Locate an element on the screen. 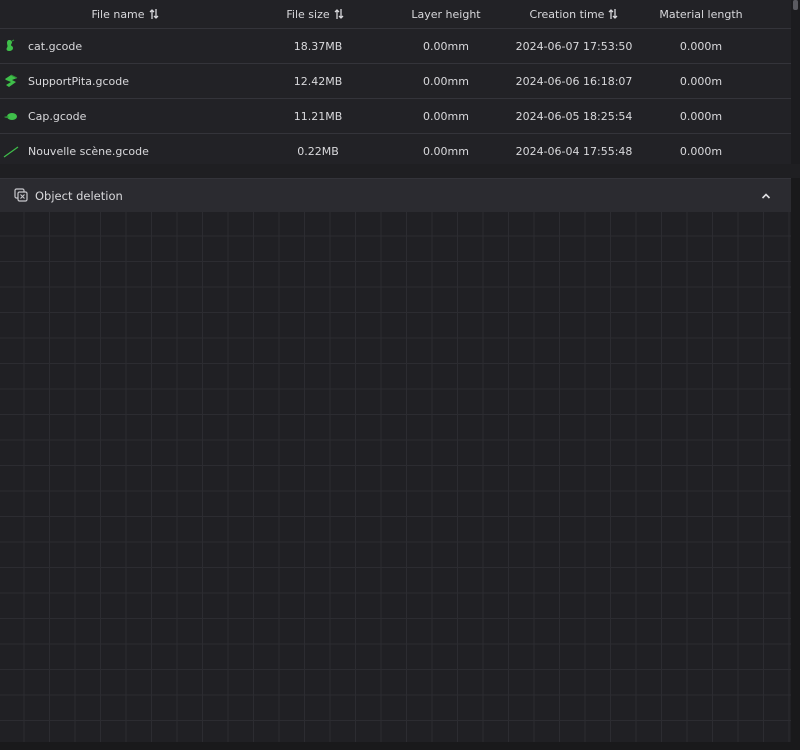 The width and height of the screenshot is (800, 750). row-creation-time: 2024-06-06 16:18:07 is located at coordinates (574, 81).